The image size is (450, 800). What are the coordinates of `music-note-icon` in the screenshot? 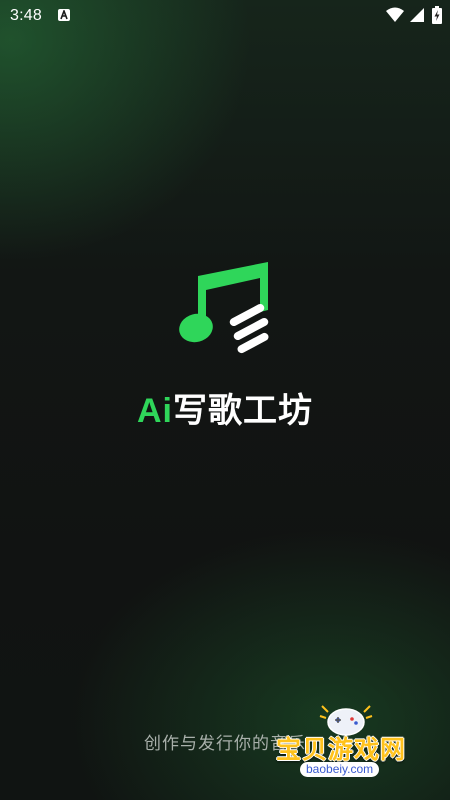 It's located at (226, 308).